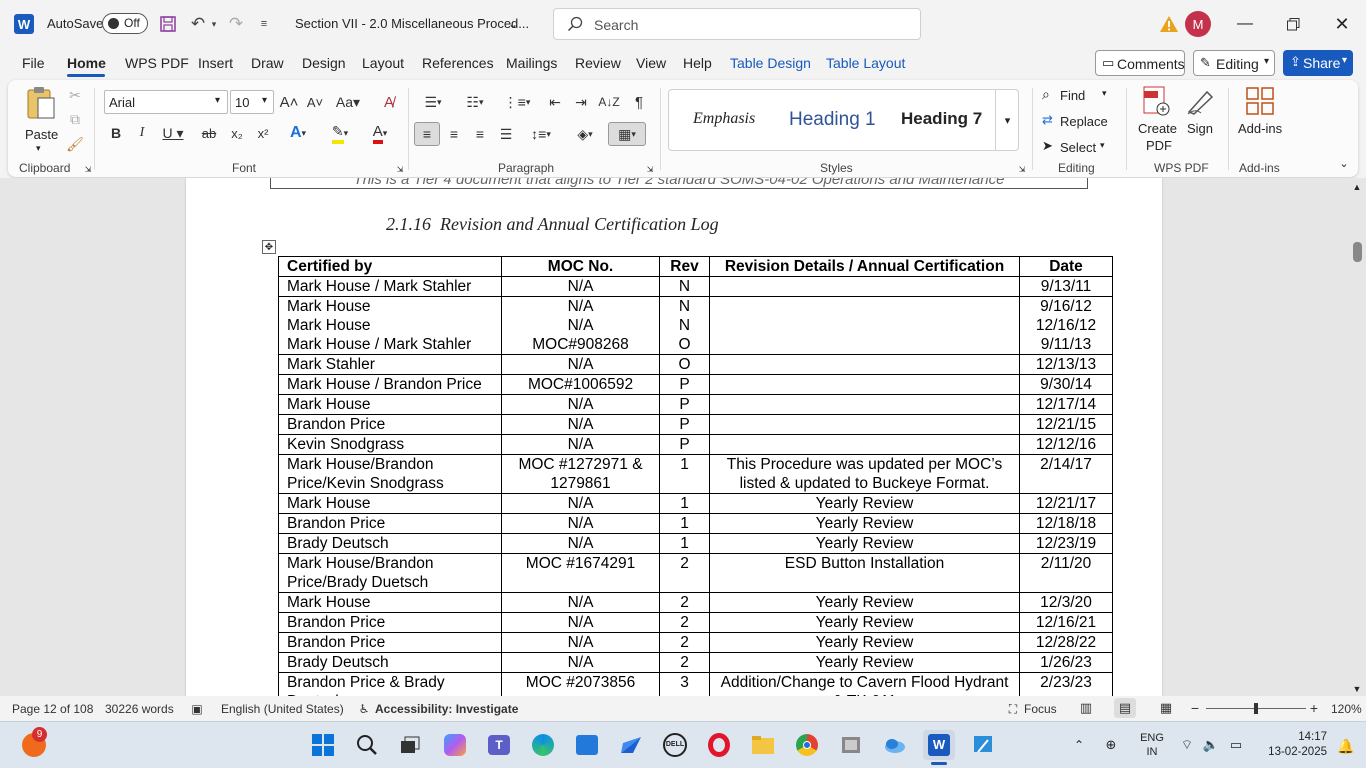 The image size is (1366, 768). Describe the element at coordinates (1256, 708) in the screenshot. I see `zoom-slider-thumb` at that location.